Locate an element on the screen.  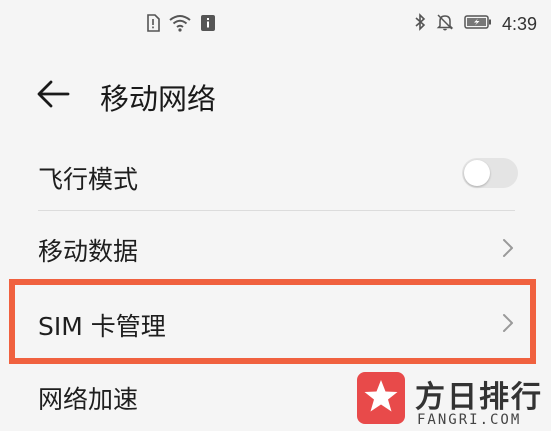
back-button is located at coordinates (54, 94).